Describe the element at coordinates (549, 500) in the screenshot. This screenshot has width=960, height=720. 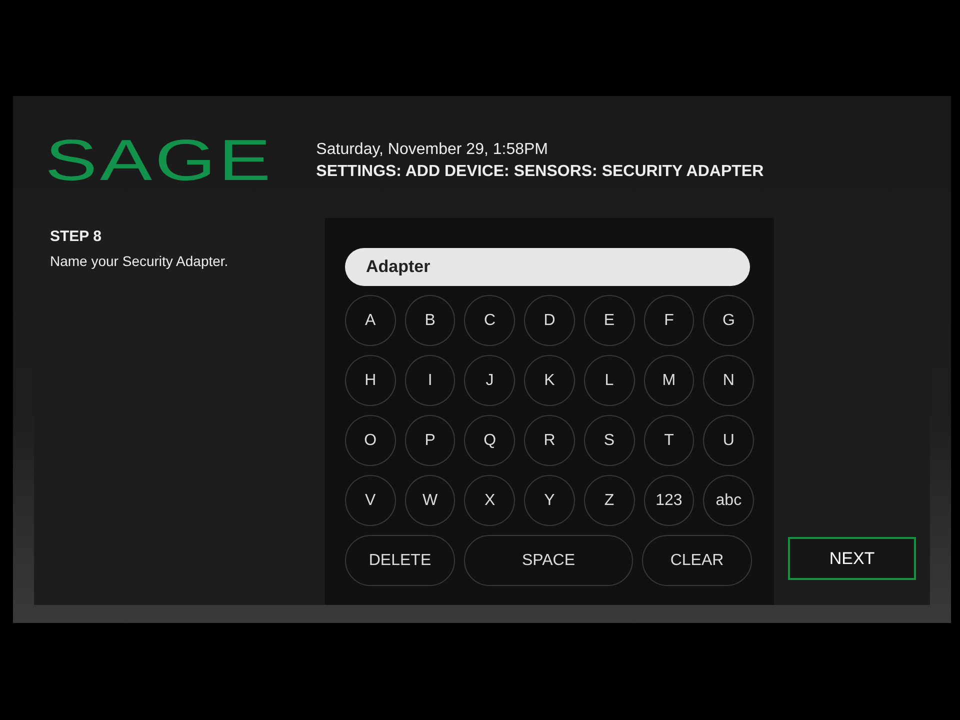
I see `keyboard-key: Y` at that location.